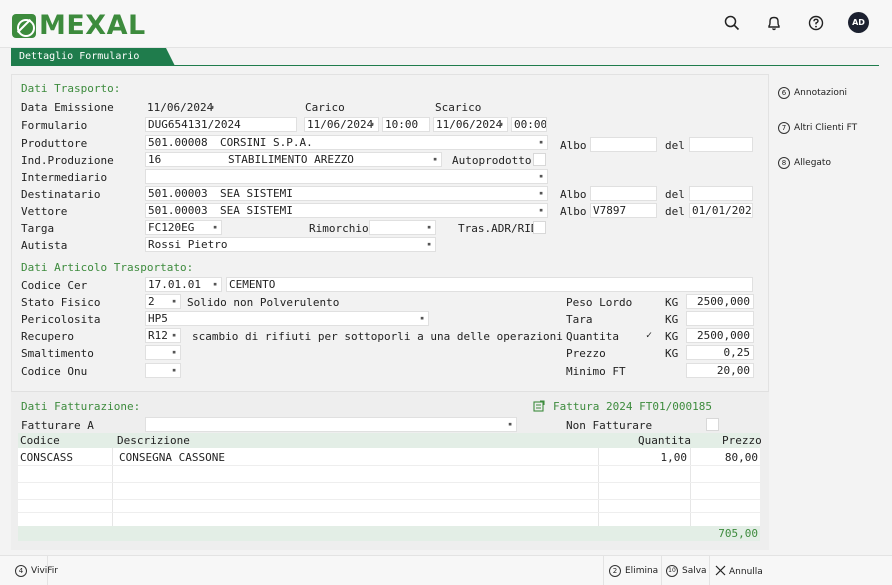 The height and width of the screenshot is (585, 892). I want to click on carico-data-field: 11/06/2024, so click(341, 124).